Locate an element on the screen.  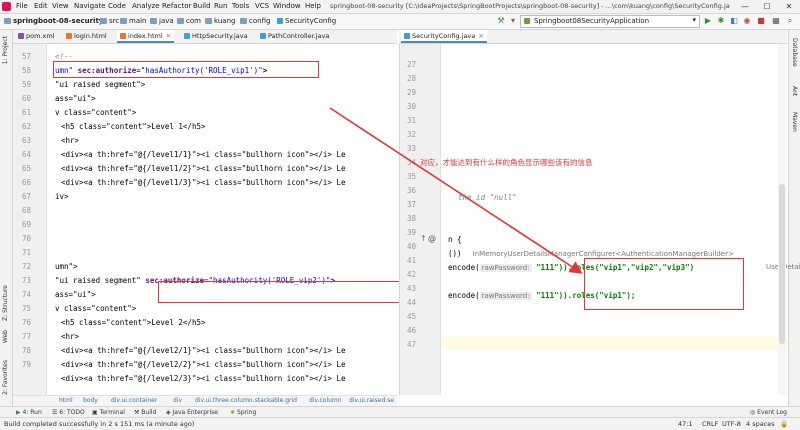
annotation-arrow-overlay is located at coordinates (456, 190).